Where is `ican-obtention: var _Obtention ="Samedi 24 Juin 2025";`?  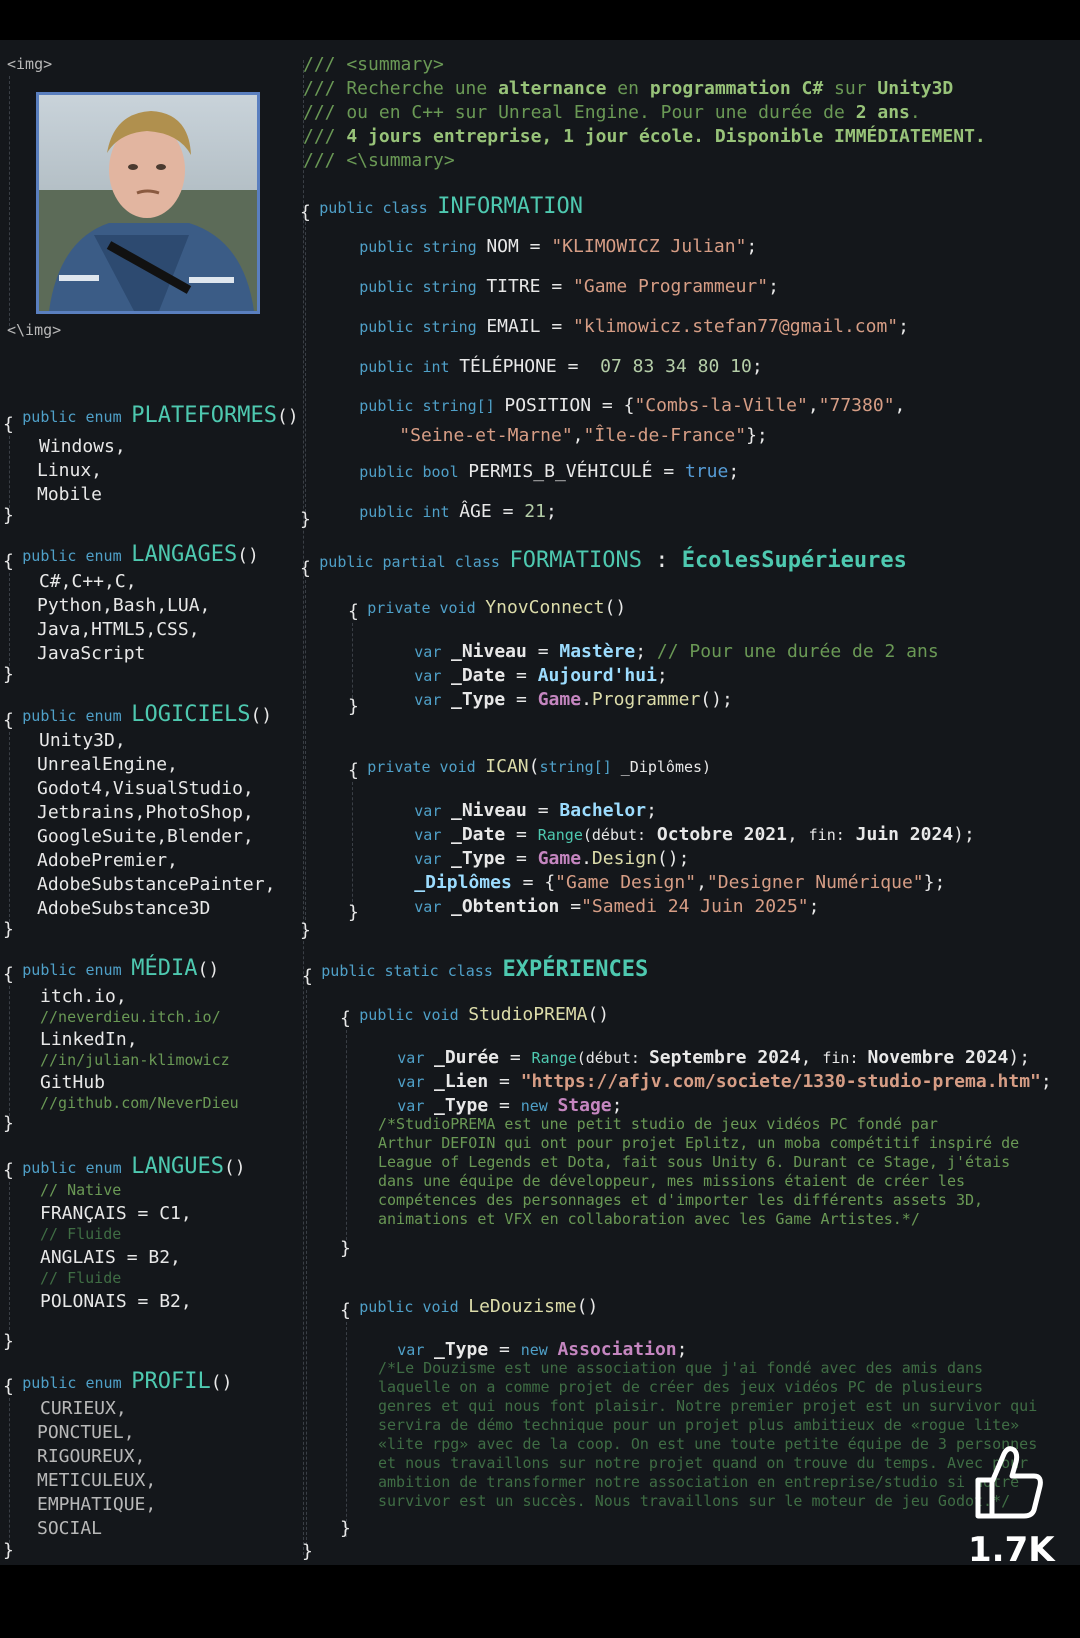 ican-obtention: var _Obtention ="Samedi 24 Juin 2025"; is located at coordinates (617, 906).